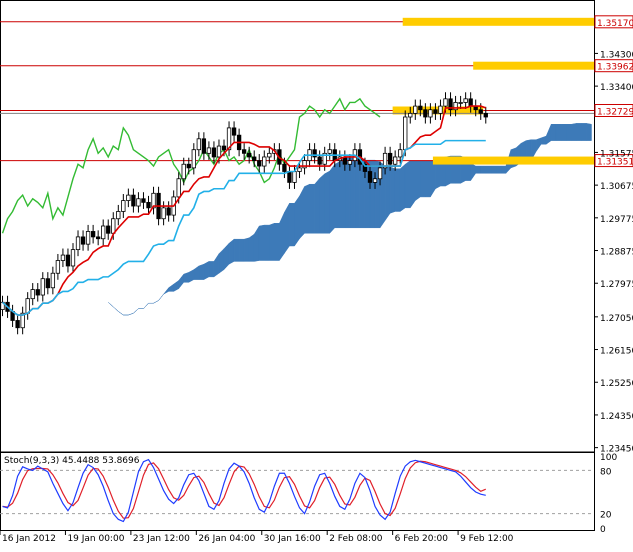 Image resolution: width=633 pixels, height=552 pixels. I want to click on highlight-zone, so click(498, 21).